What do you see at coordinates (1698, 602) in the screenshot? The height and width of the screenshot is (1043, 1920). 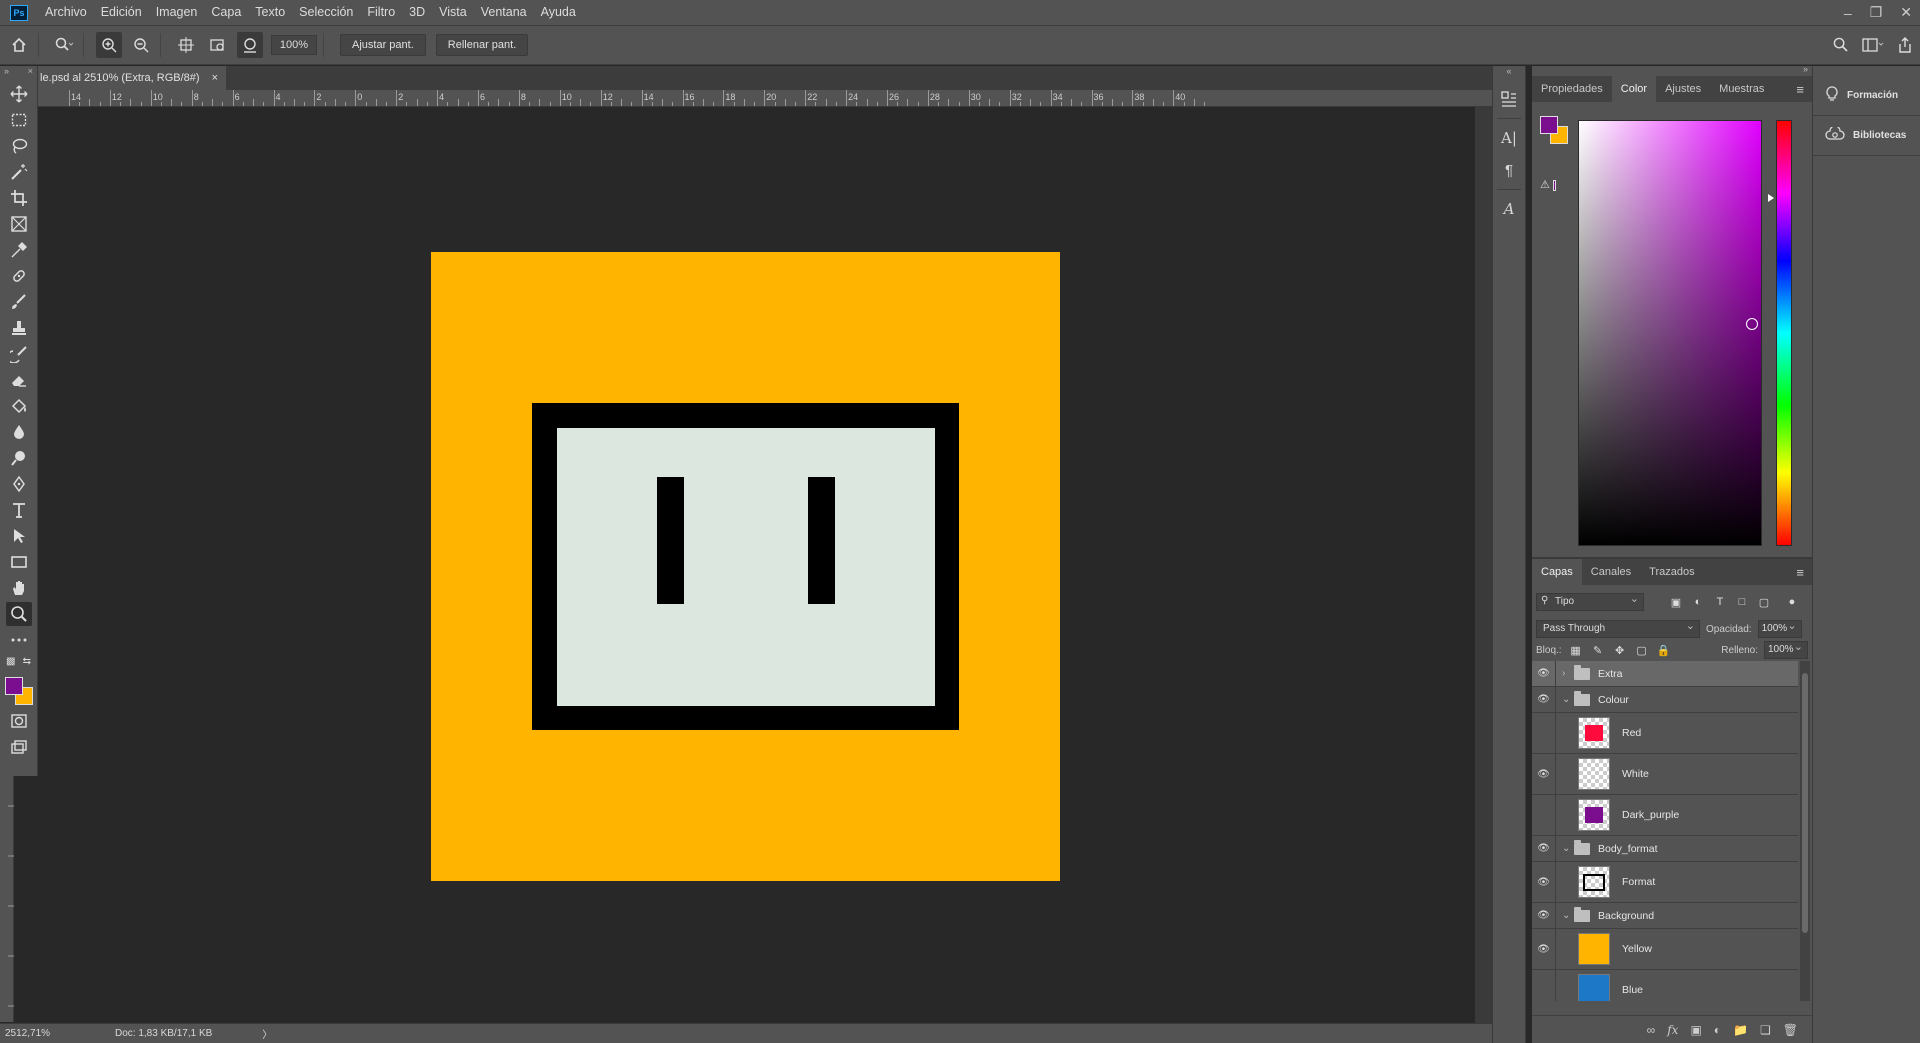 I see `filter-adjustment-icon: ◐` at bounding box center [1698, 602].